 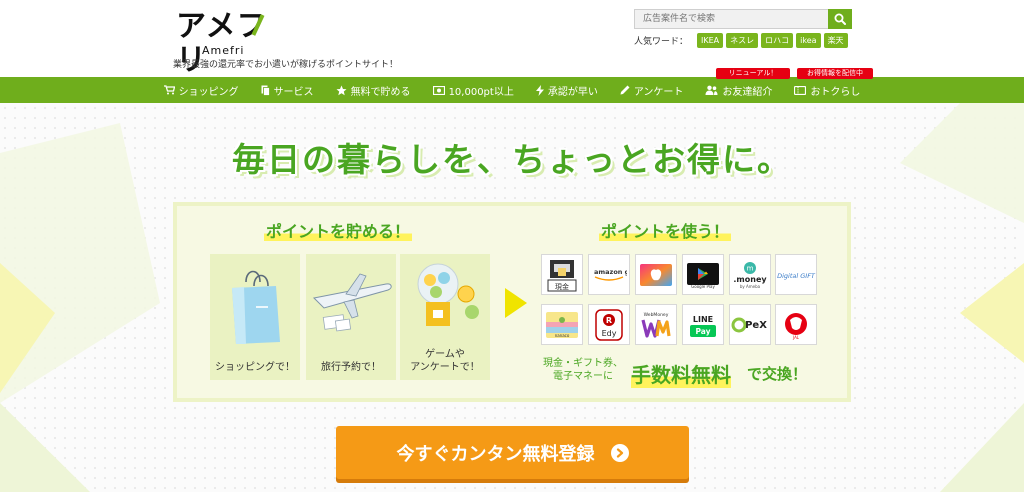 I want to click on digital-gift-icon: Digital GIFT, so click(x=796, y=276).